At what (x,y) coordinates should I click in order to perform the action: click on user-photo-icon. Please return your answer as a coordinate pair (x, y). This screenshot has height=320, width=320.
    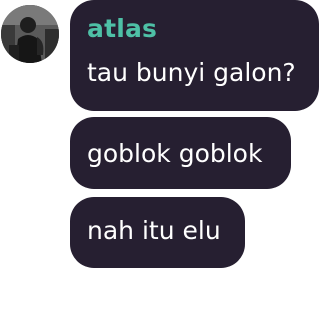
    Looking at the image, I should click on (30, 34).